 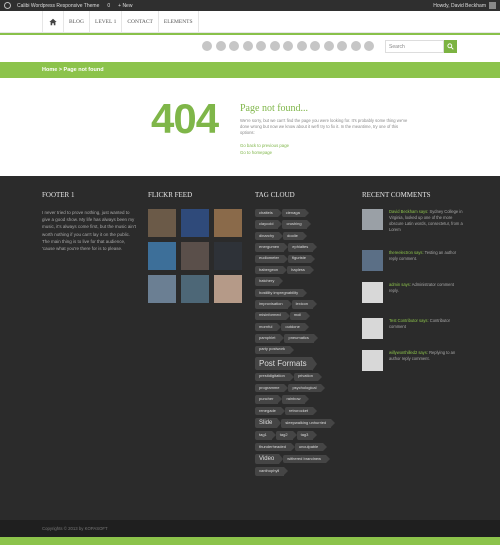 What do you see at coordinates (7, 5) in the screenshot?
I see `wordpress-logo-icon` at bounding box center [7, 5].